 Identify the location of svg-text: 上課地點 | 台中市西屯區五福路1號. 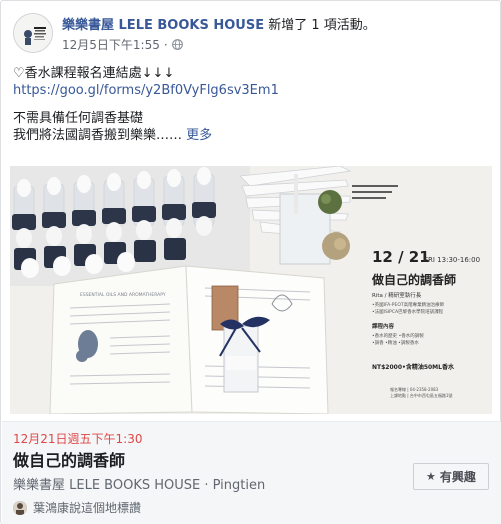
(421, 395).